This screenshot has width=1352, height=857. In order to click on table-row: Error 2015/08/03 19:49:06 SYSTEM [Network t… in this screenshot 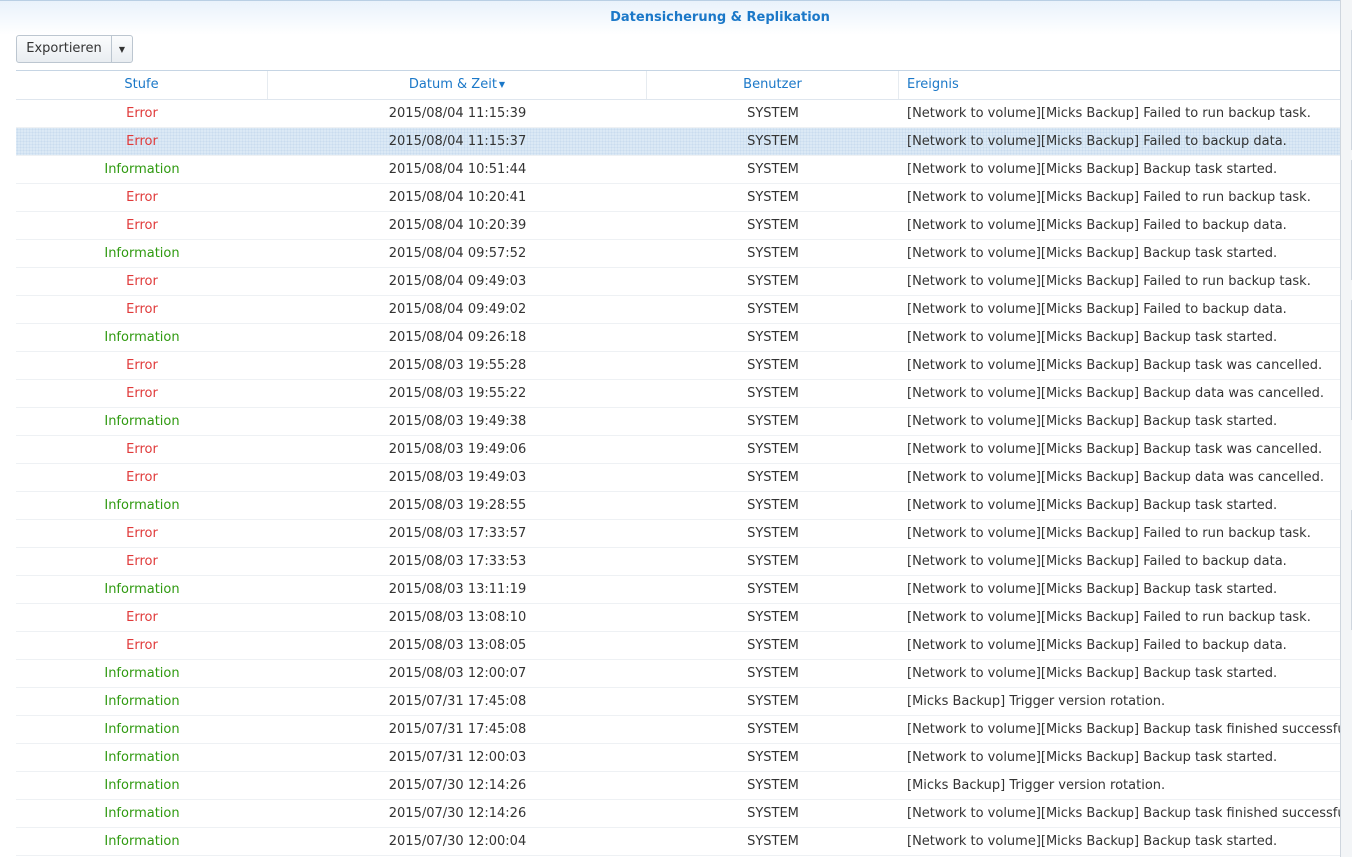, I will do `click(678, 450)`.